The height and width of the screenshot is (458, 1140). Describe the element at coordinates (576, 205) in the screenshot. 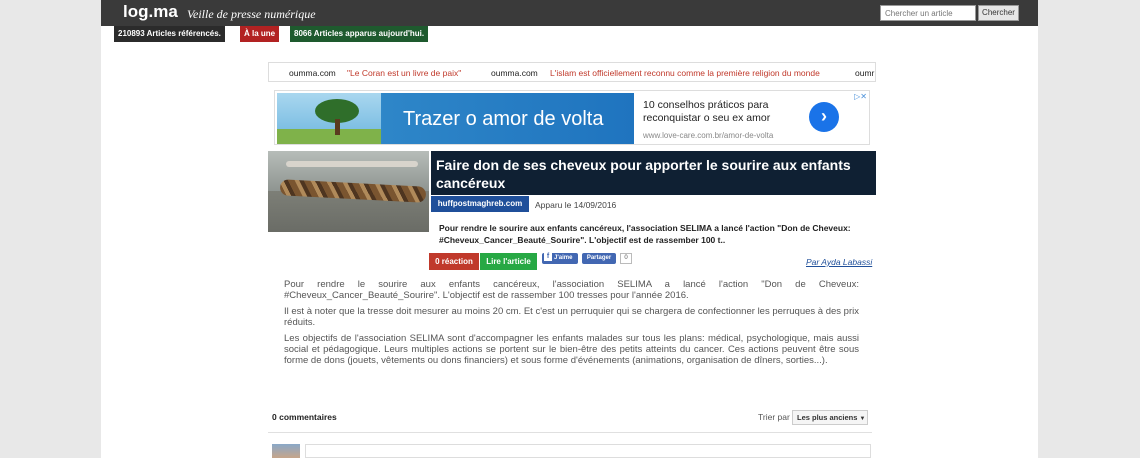

I see `article-date: Apparu le 14/09/2016` at that location.